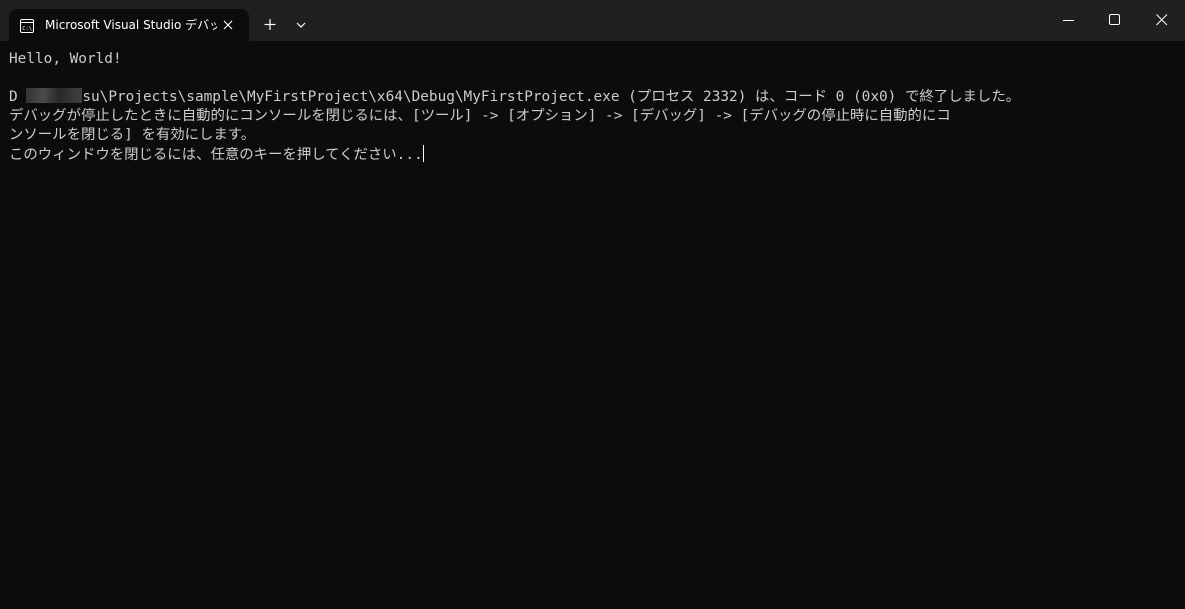 This screenshot has width=1185, height=609. I want to click on console-line: Hello, World!, so click(65, 59).